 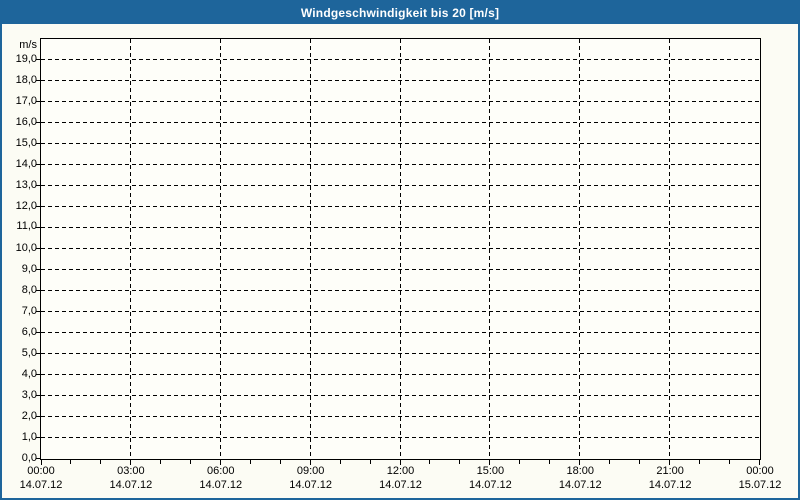 I want to click on y-axis-tick-label: 13,0, so click(x=26, y=185).